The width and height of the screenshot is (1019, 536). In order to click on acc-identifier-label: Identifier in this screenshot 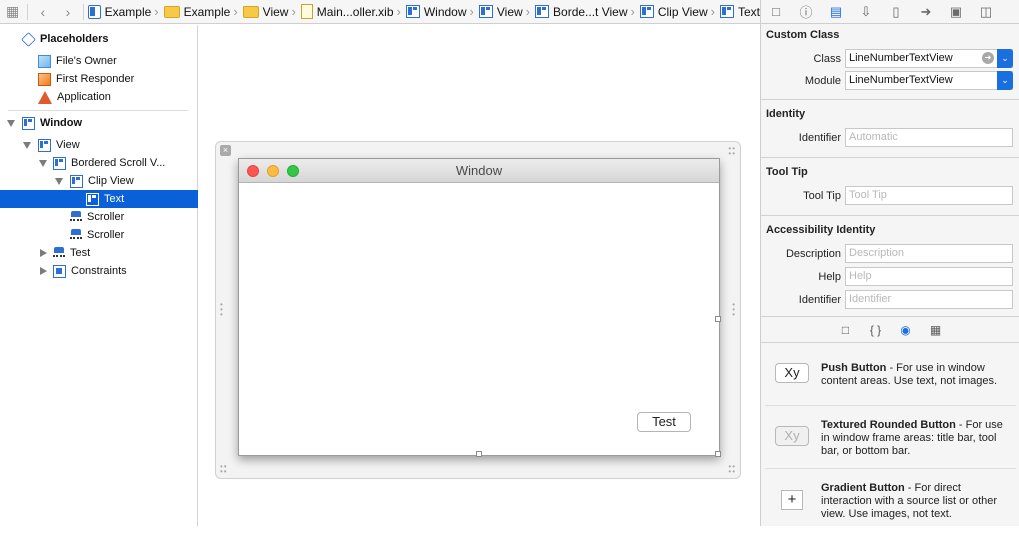, I will do `click(819, 300)`.